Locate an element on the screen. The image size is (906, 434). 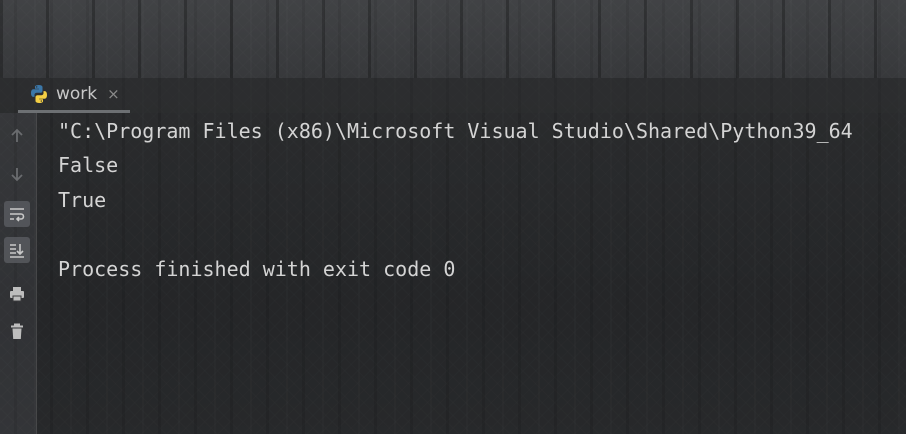
run-tab-bar: work × is located at coordinates (453, 95).